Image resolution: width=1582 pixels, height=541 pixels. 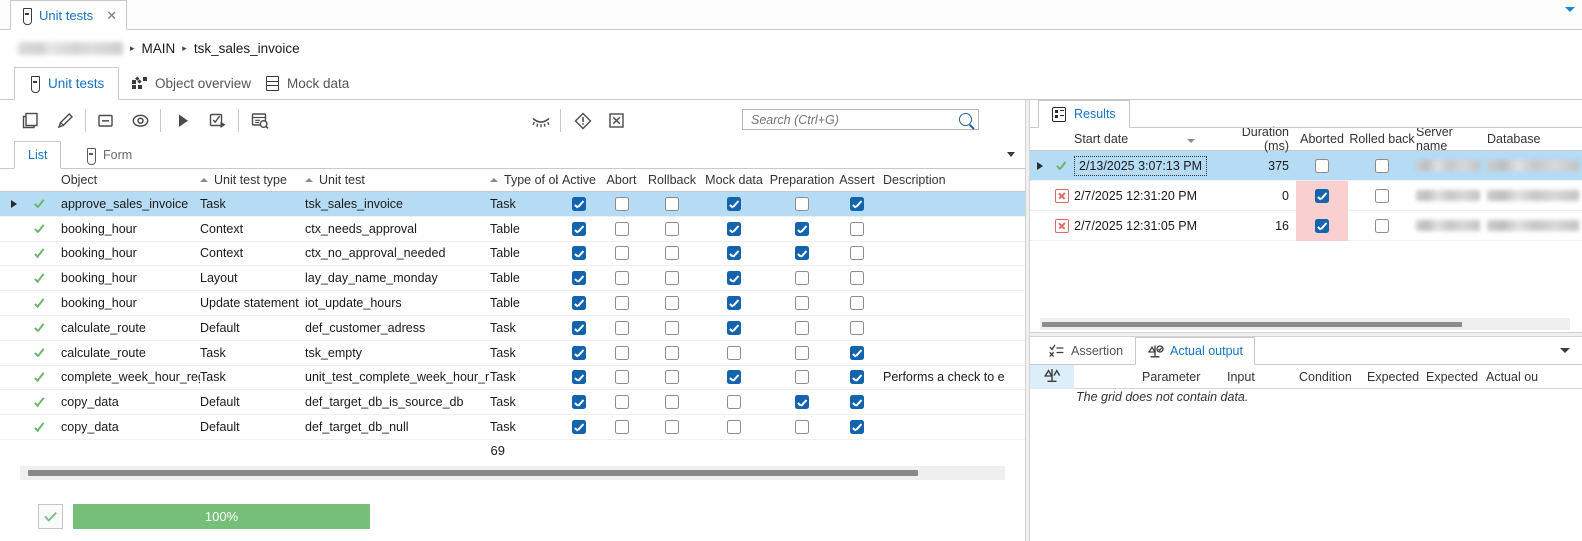 I want to click on table-row: calculate_route Task tsk_empty Task, so click(x=512, y=353).